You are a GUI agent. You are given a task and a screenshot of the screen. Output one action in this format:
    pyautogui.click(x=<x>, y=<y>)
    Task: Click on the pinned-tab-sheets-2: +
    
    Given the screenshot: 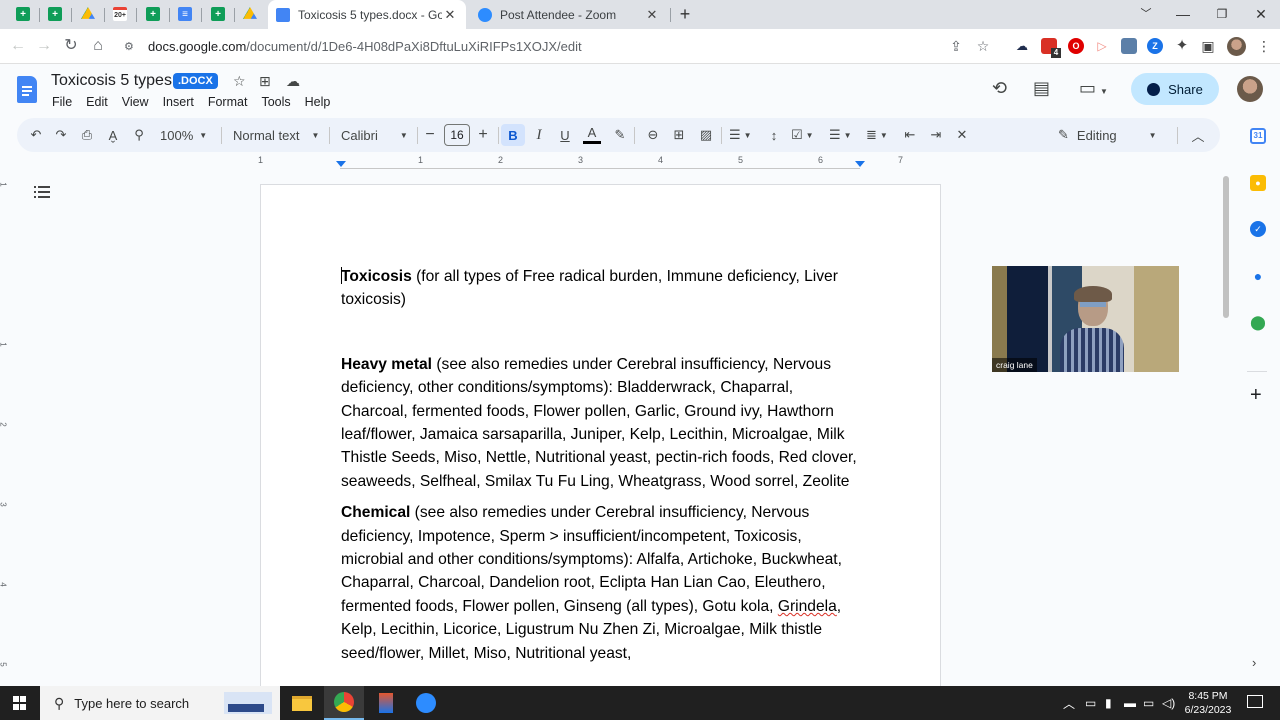 What is the action you would take?
    pyautogui.click(x=55, y=14)
    